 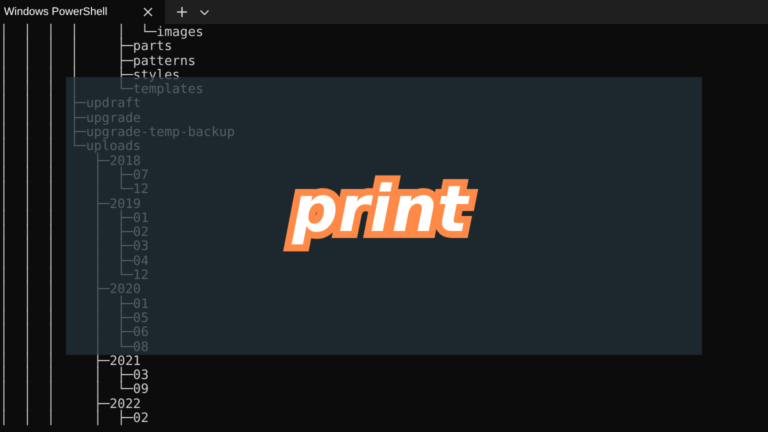 I want to click on chevron-down-icon, so click(x=204, y=12).